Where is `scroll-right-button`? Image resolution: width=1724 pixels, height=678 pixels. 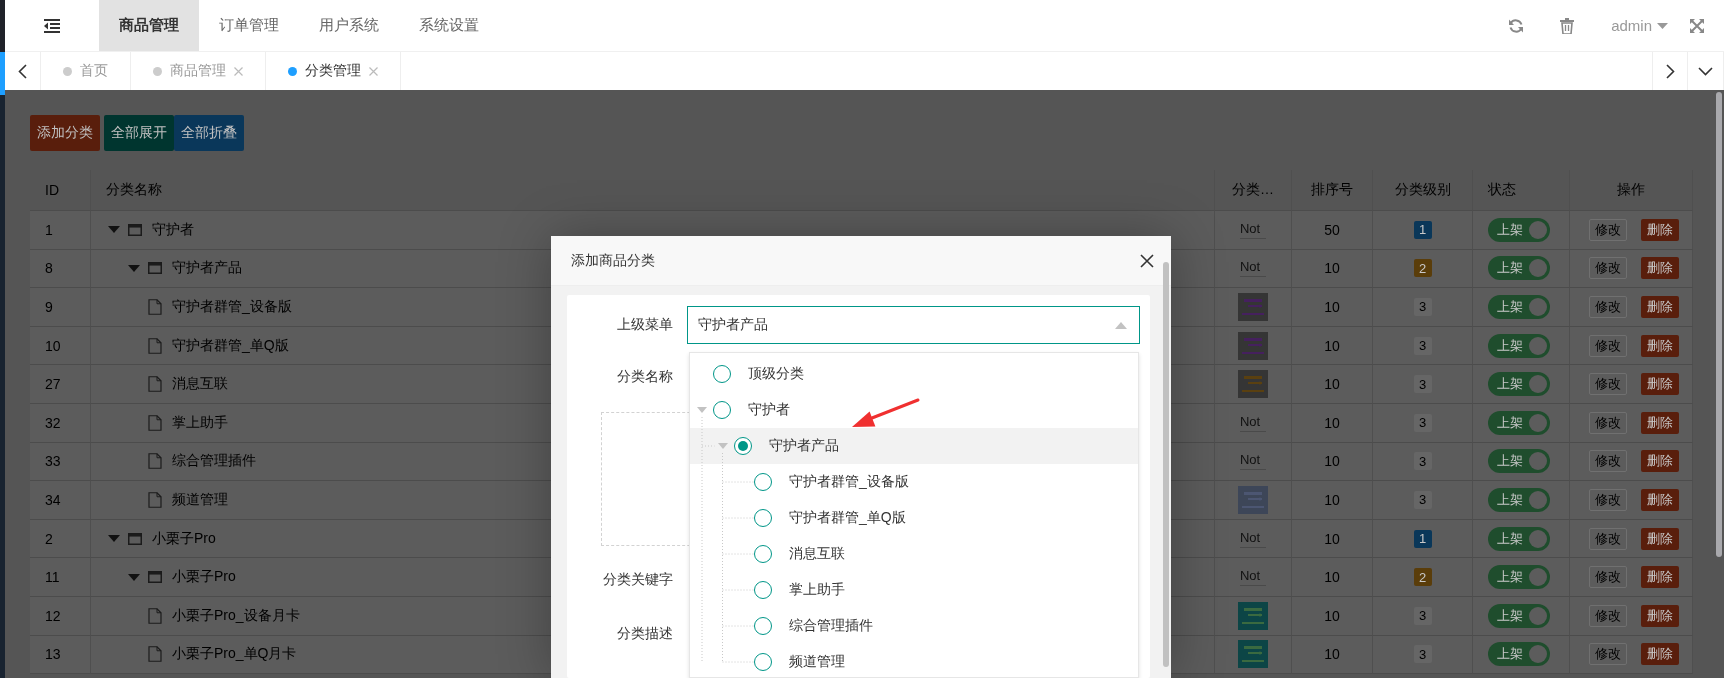
scroll-right-button is located at coordinates (1670, 71).